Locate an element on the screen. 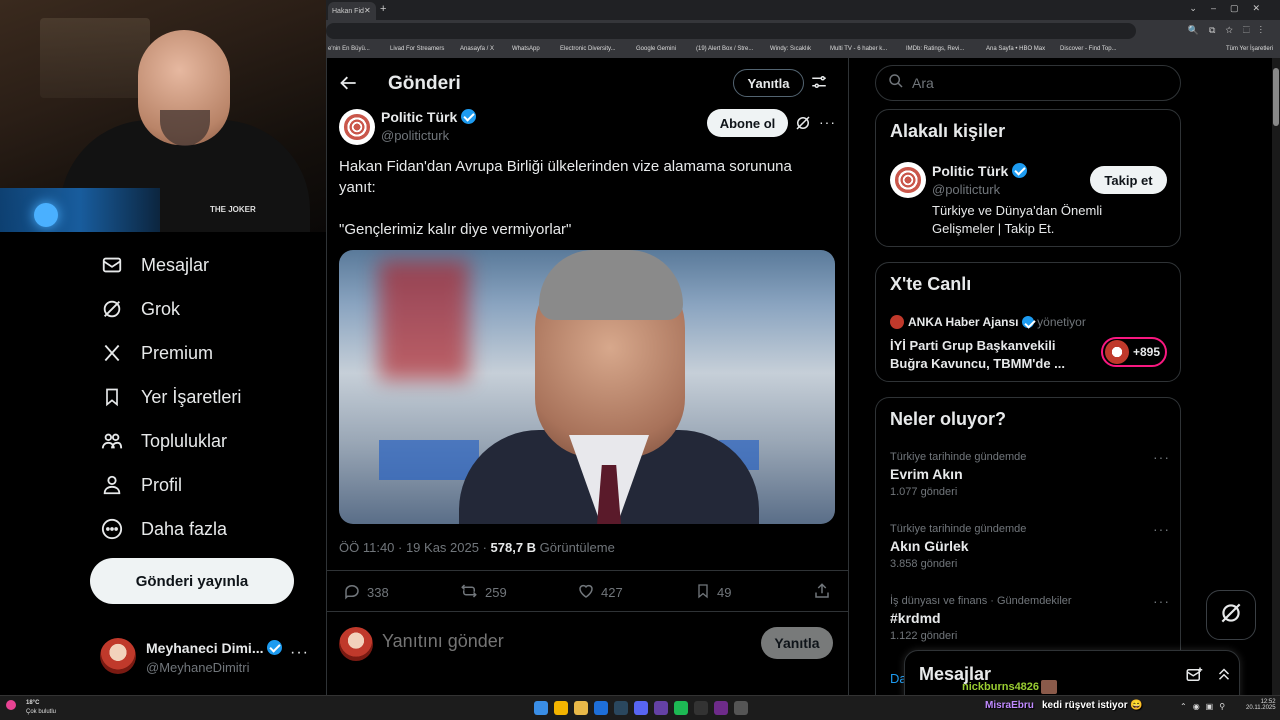 Image resolution: width=1280 pixels, height=720 pixels. follow-button: Takip et is located at coordinates (1128, 180).